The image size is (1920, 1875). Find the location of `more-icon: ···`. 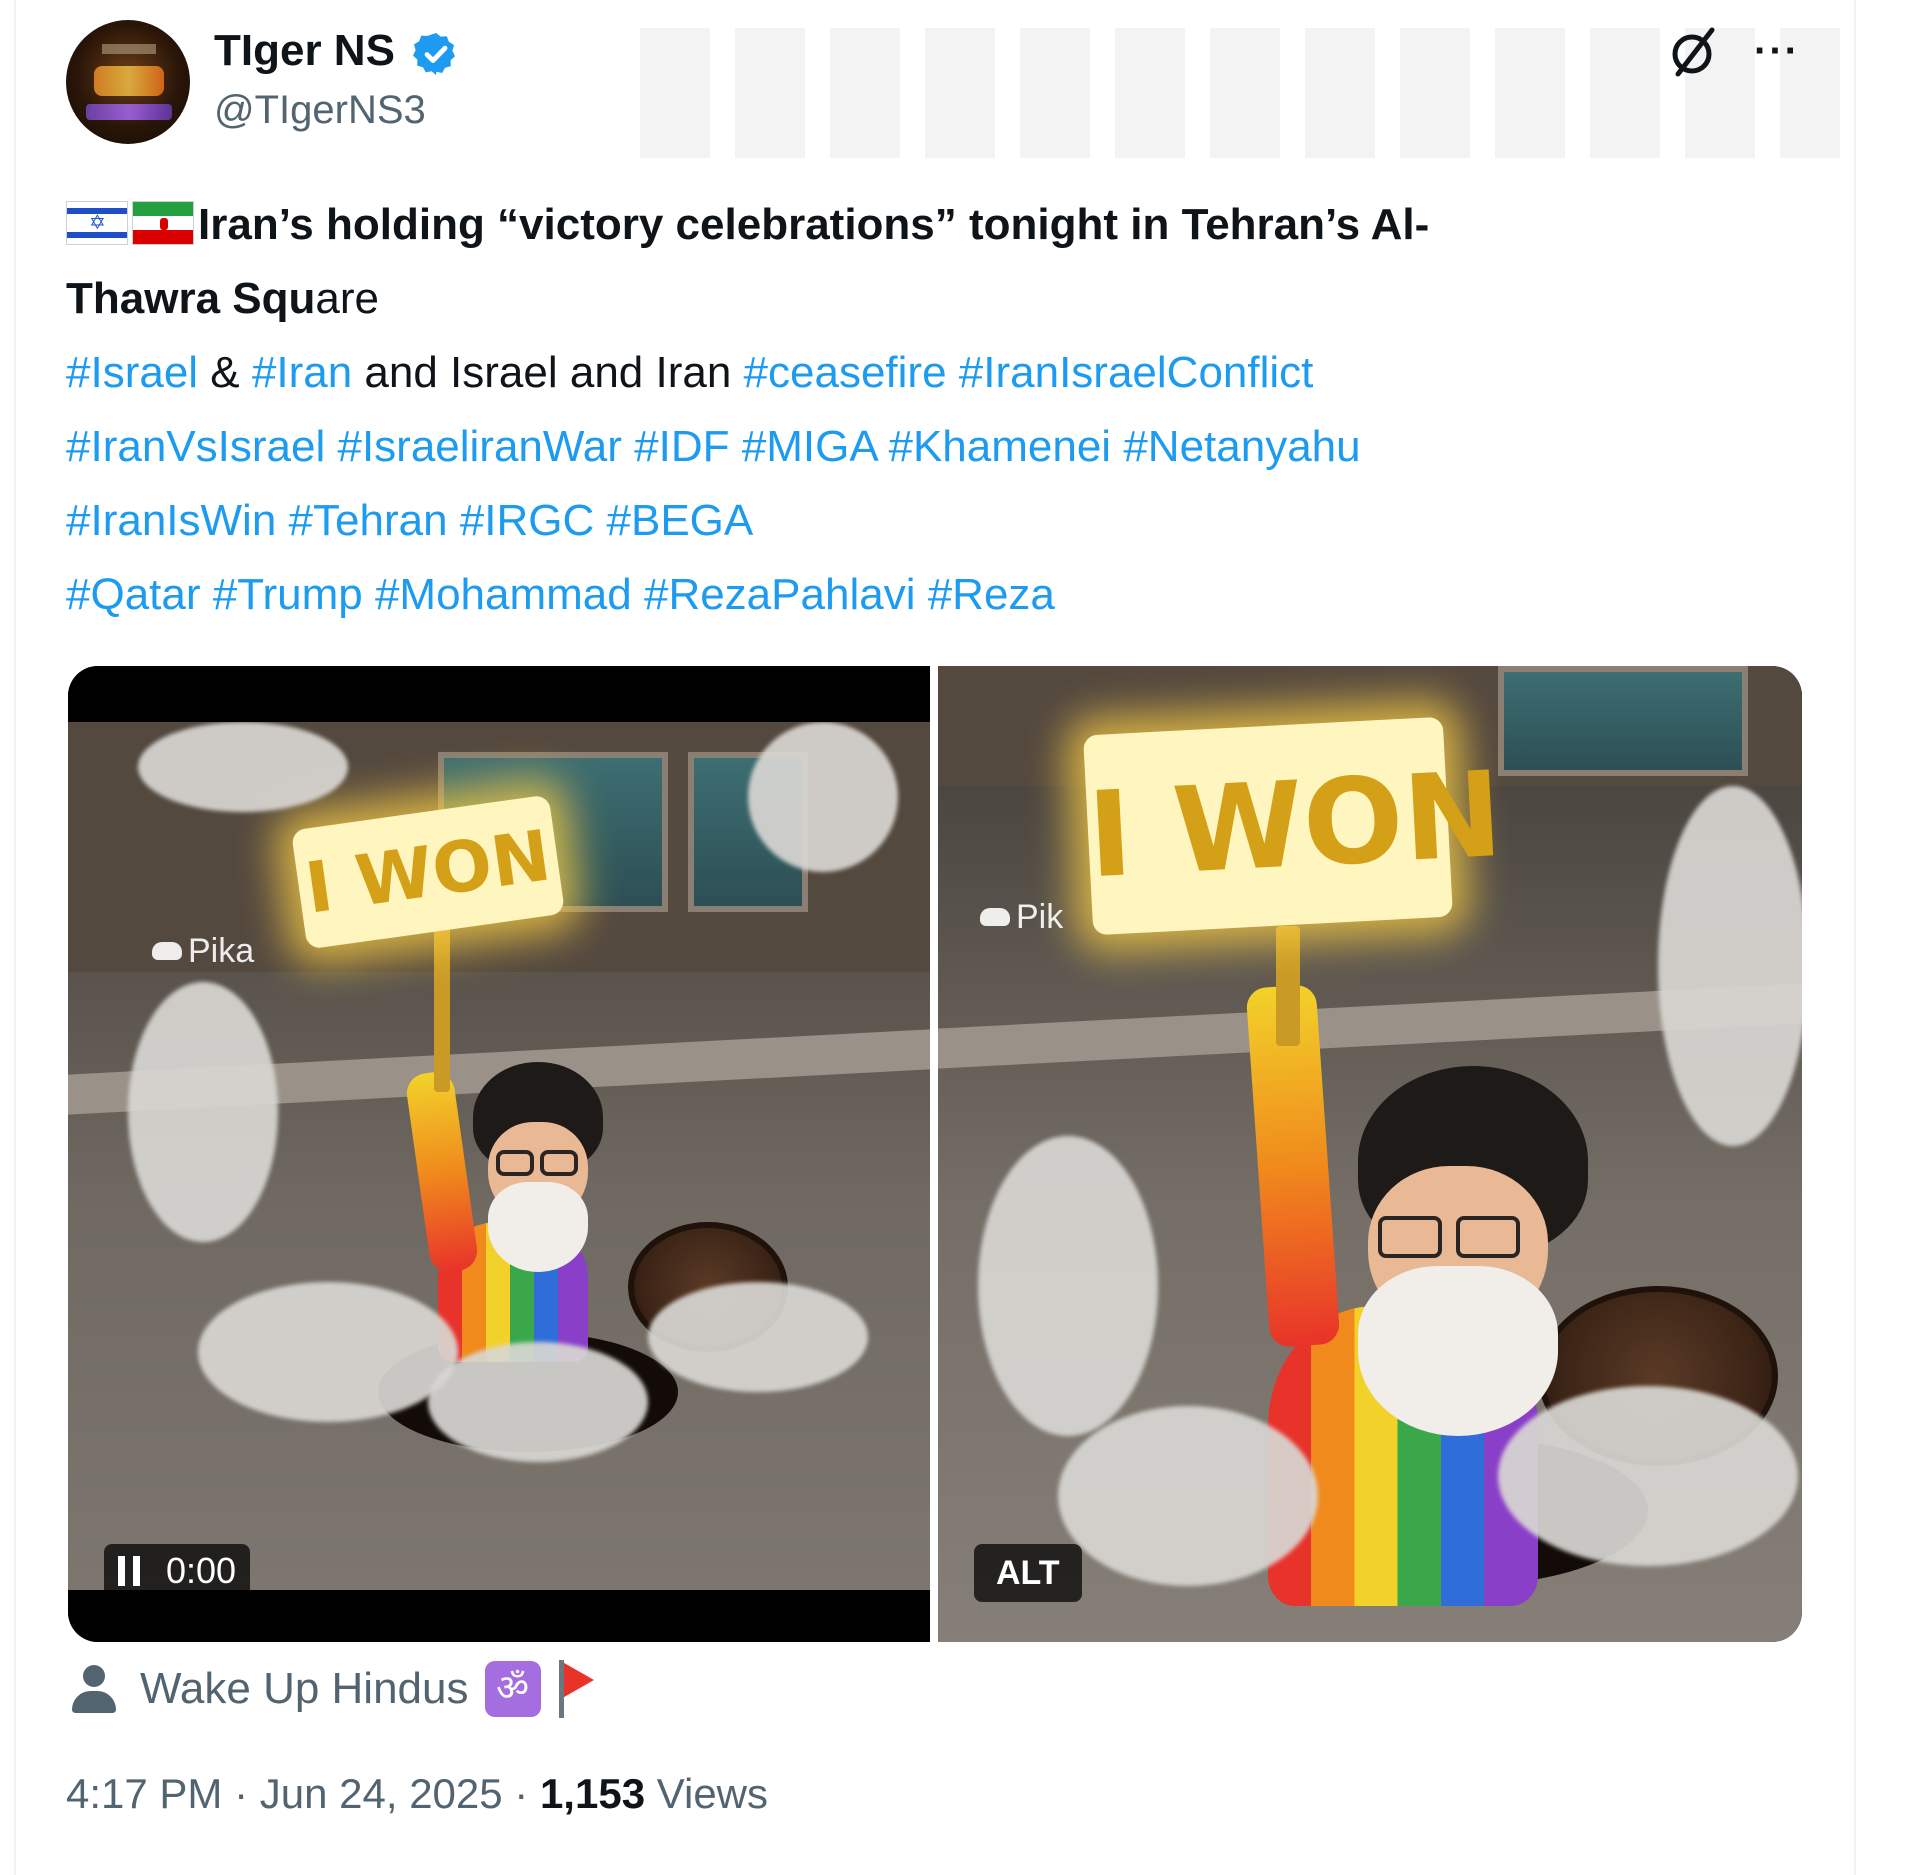

more-icon: ··· is located at coordinates (1777, 51).